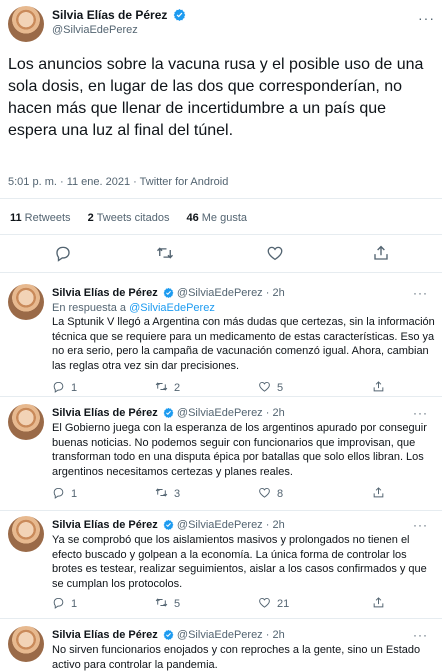 The image size is (442, 672). I want to click on retweets-stat: 11 Retweets, so click(40, 218).